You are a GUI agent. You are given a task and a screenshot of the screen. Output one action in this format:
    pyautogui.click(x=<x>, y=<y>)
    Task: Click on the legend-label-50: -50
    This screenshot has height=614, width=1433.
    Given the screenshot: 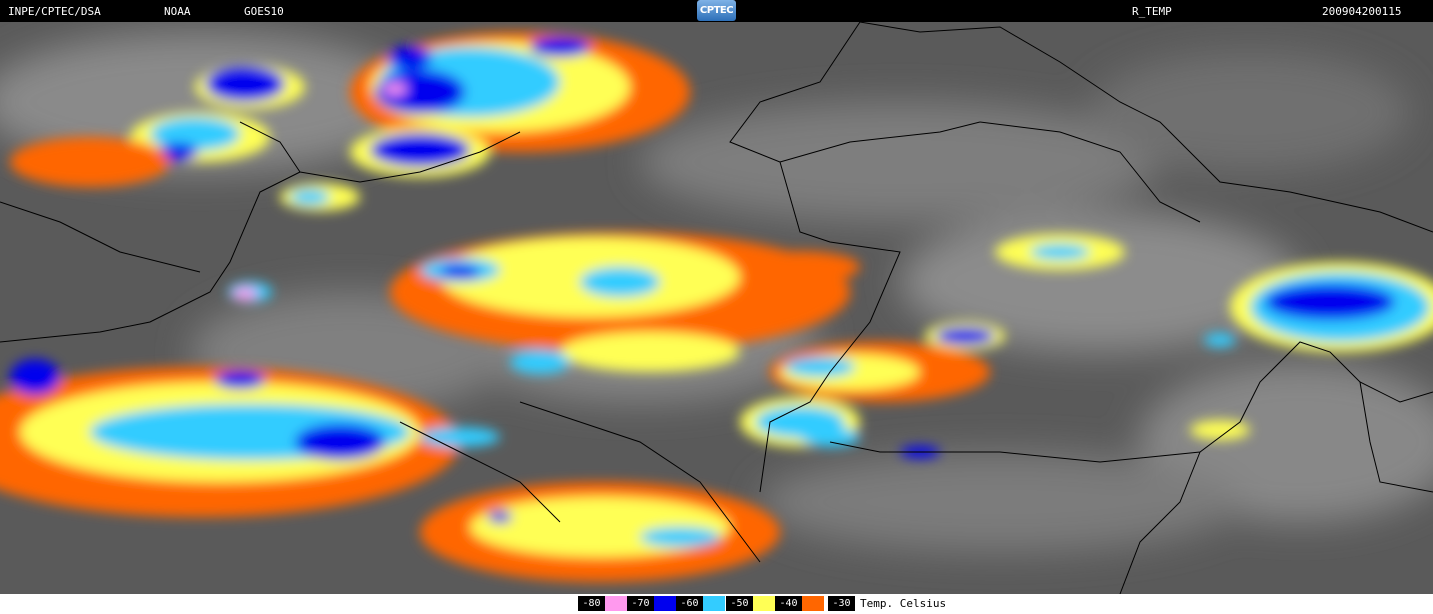 What is the action you would take?
    pyautogui.click(x=739, y=603)
    